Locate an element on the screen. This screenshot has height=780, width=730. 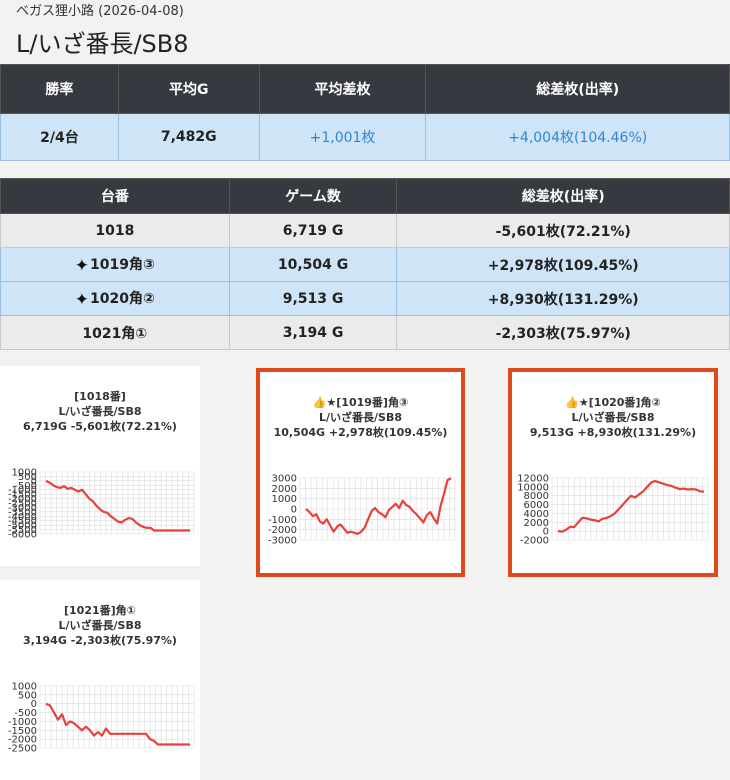
chart-title-line: 6,719G -5,601枚(72.21%) is located at coordinates (100, 426).